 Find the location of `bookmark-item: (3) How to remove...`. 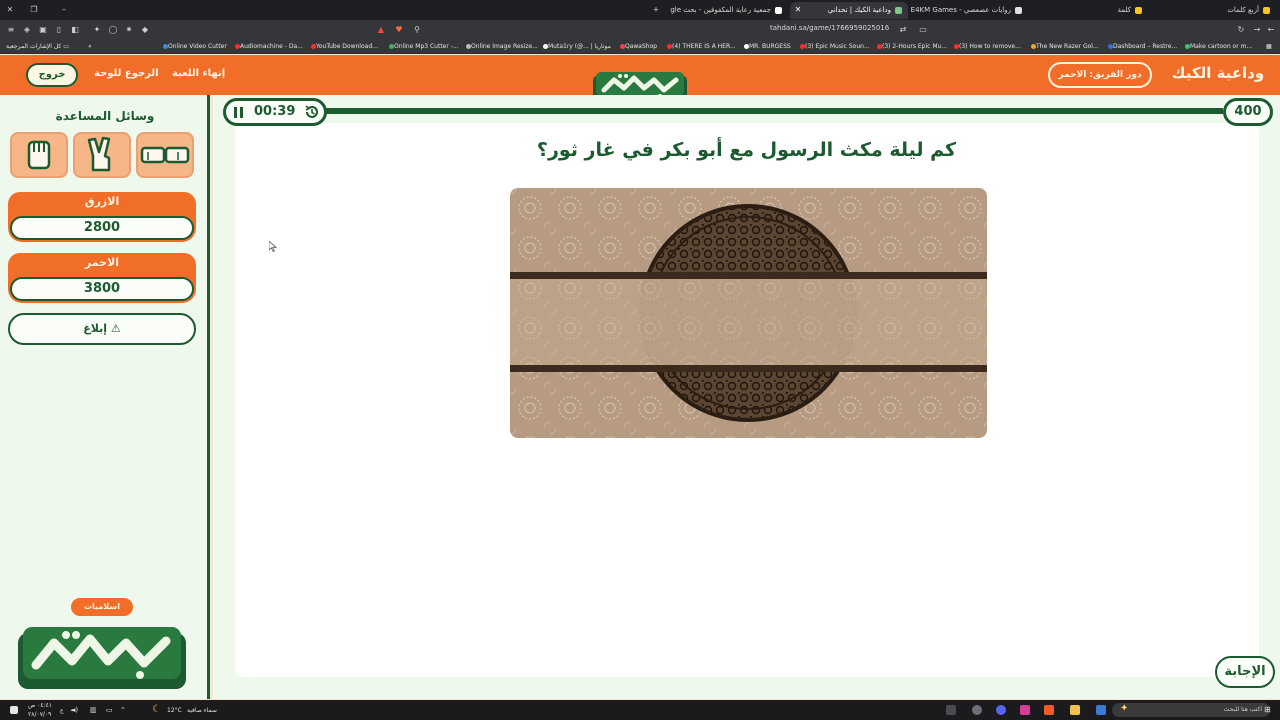

bookmark-item: (3) How to remove... is located at coordinates (986, 46).